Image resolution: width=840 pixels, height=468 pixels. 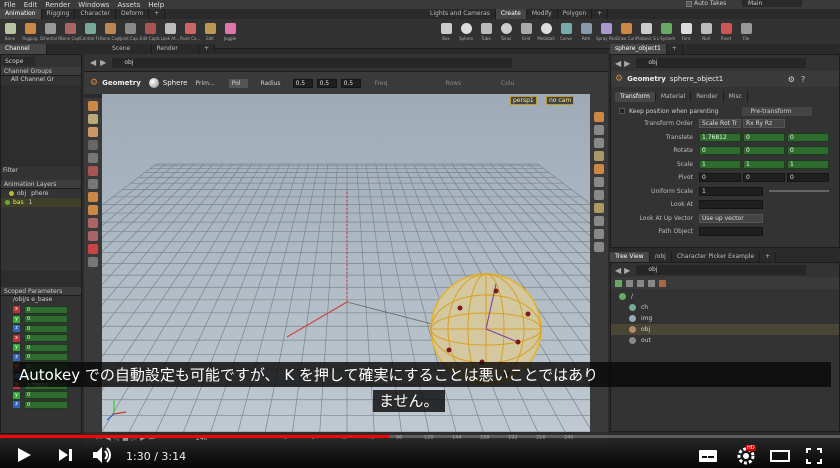 I want to click on tree-item: ch, so click(x=725, y=307).